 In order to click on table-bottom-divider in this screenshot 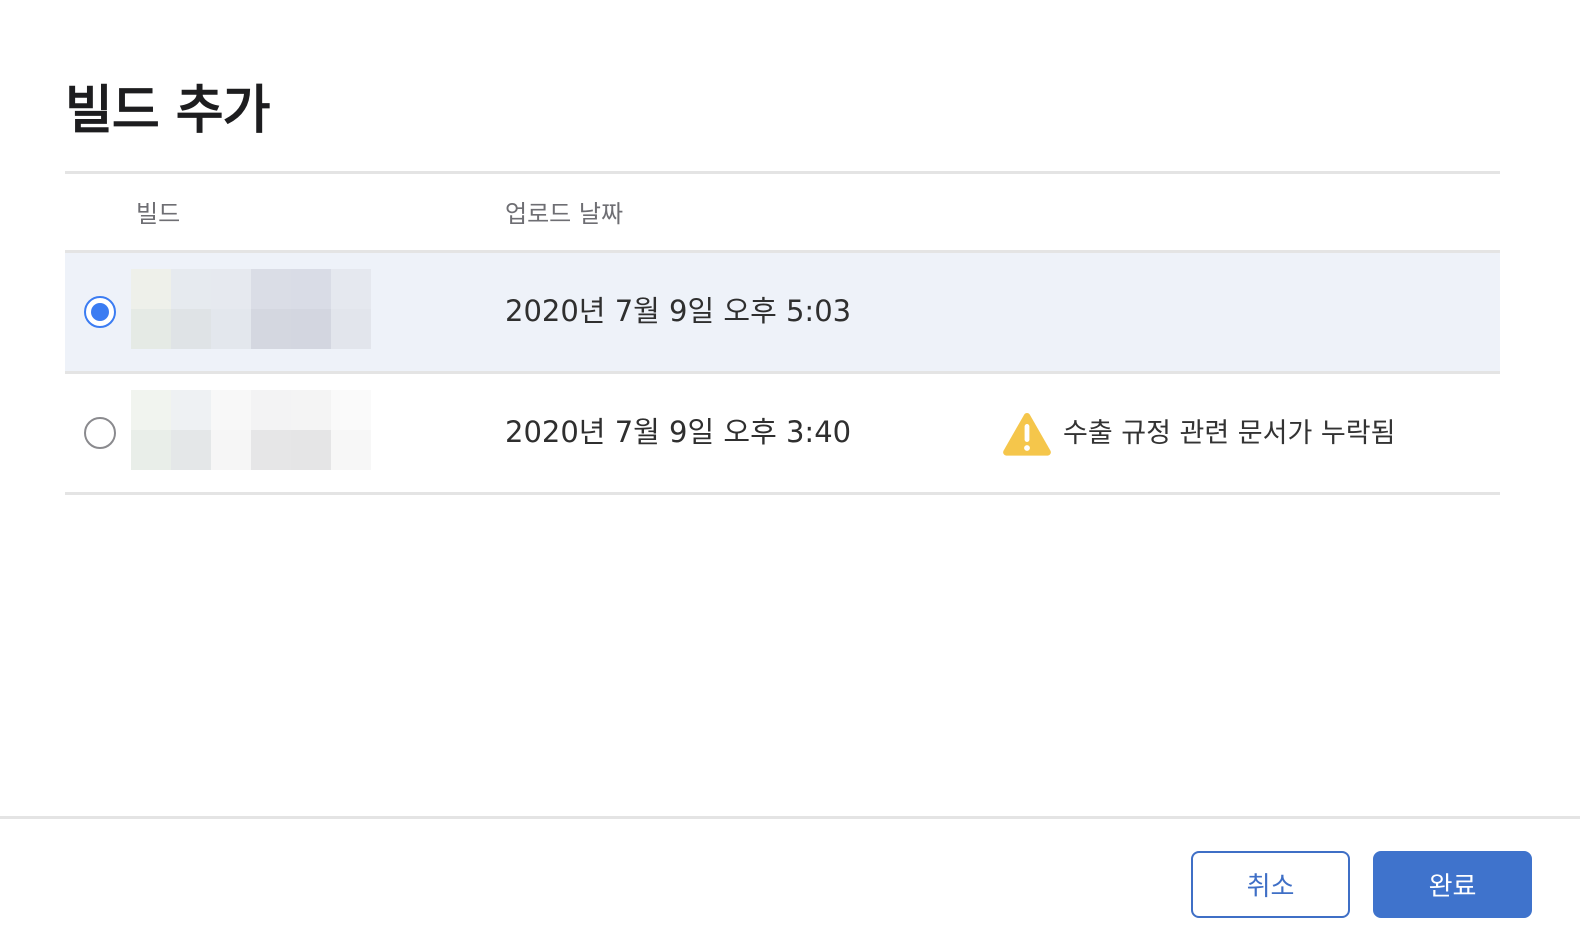, I will do `click(782, 493)`.